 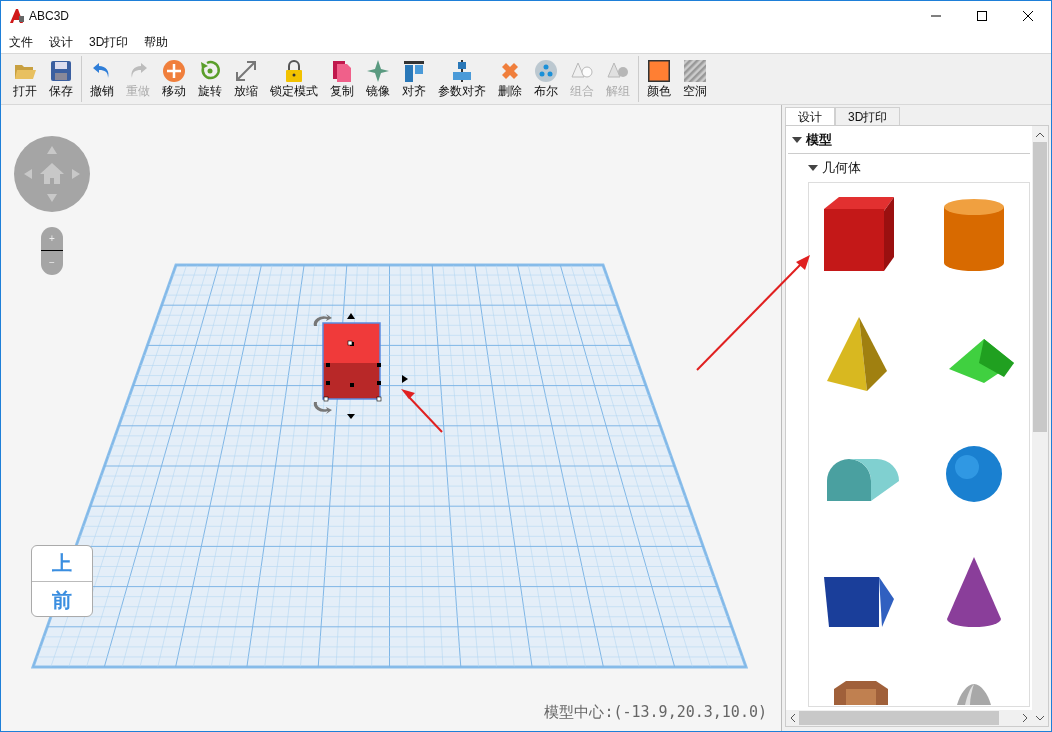 What do you see at coordinates (174, 71) in the screenshot?
I see `move-icon` at bounding box center [174, 71].